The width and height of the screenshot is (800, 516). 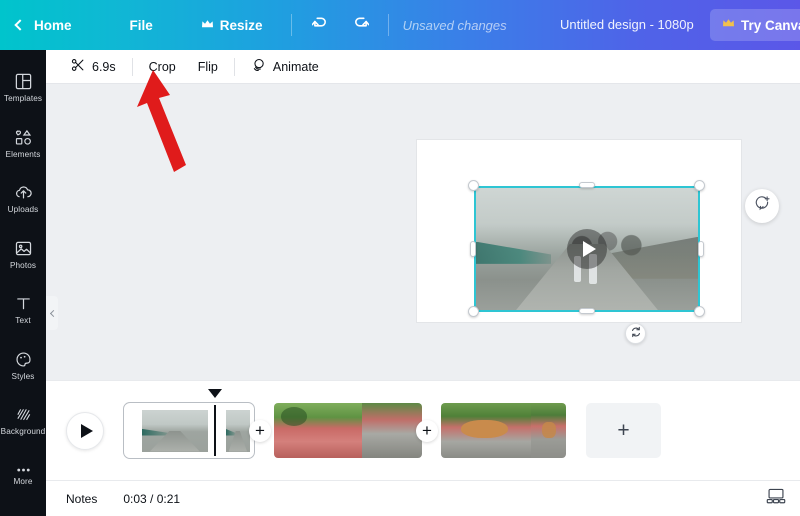 I want to click on undo-button, so click(x=321, y=25).